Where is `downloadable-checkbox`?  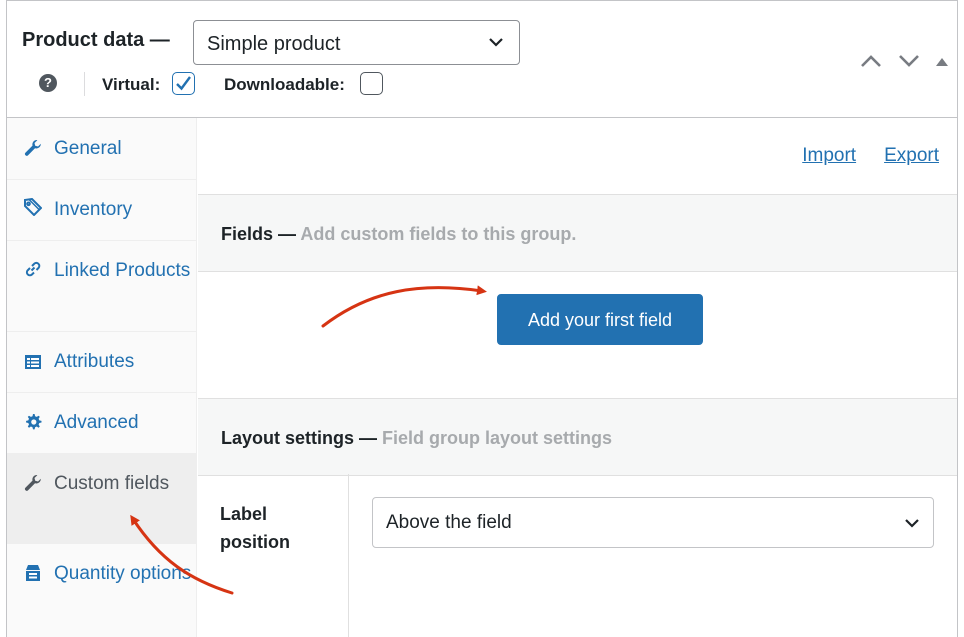 downloadable-checkbox is located at coordinates (371, 83).